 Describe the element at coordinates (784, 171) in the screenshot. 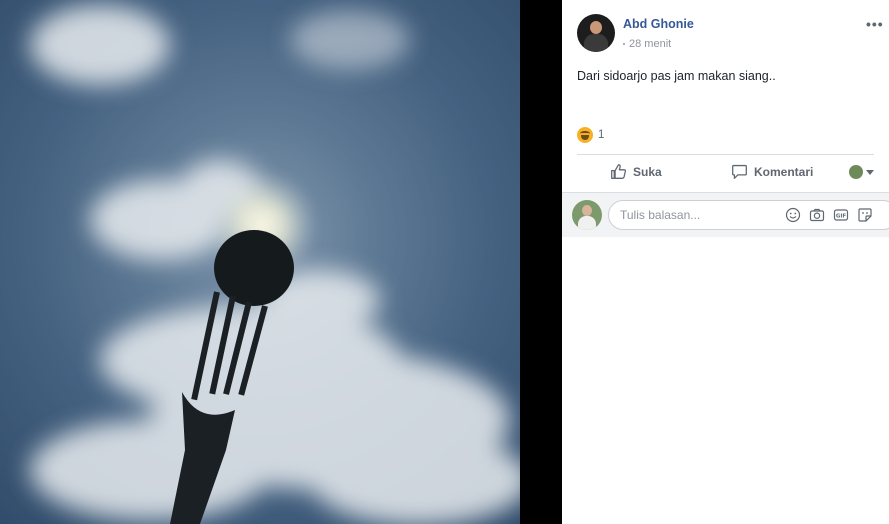

I see `comment-label: Komentari` at that location.